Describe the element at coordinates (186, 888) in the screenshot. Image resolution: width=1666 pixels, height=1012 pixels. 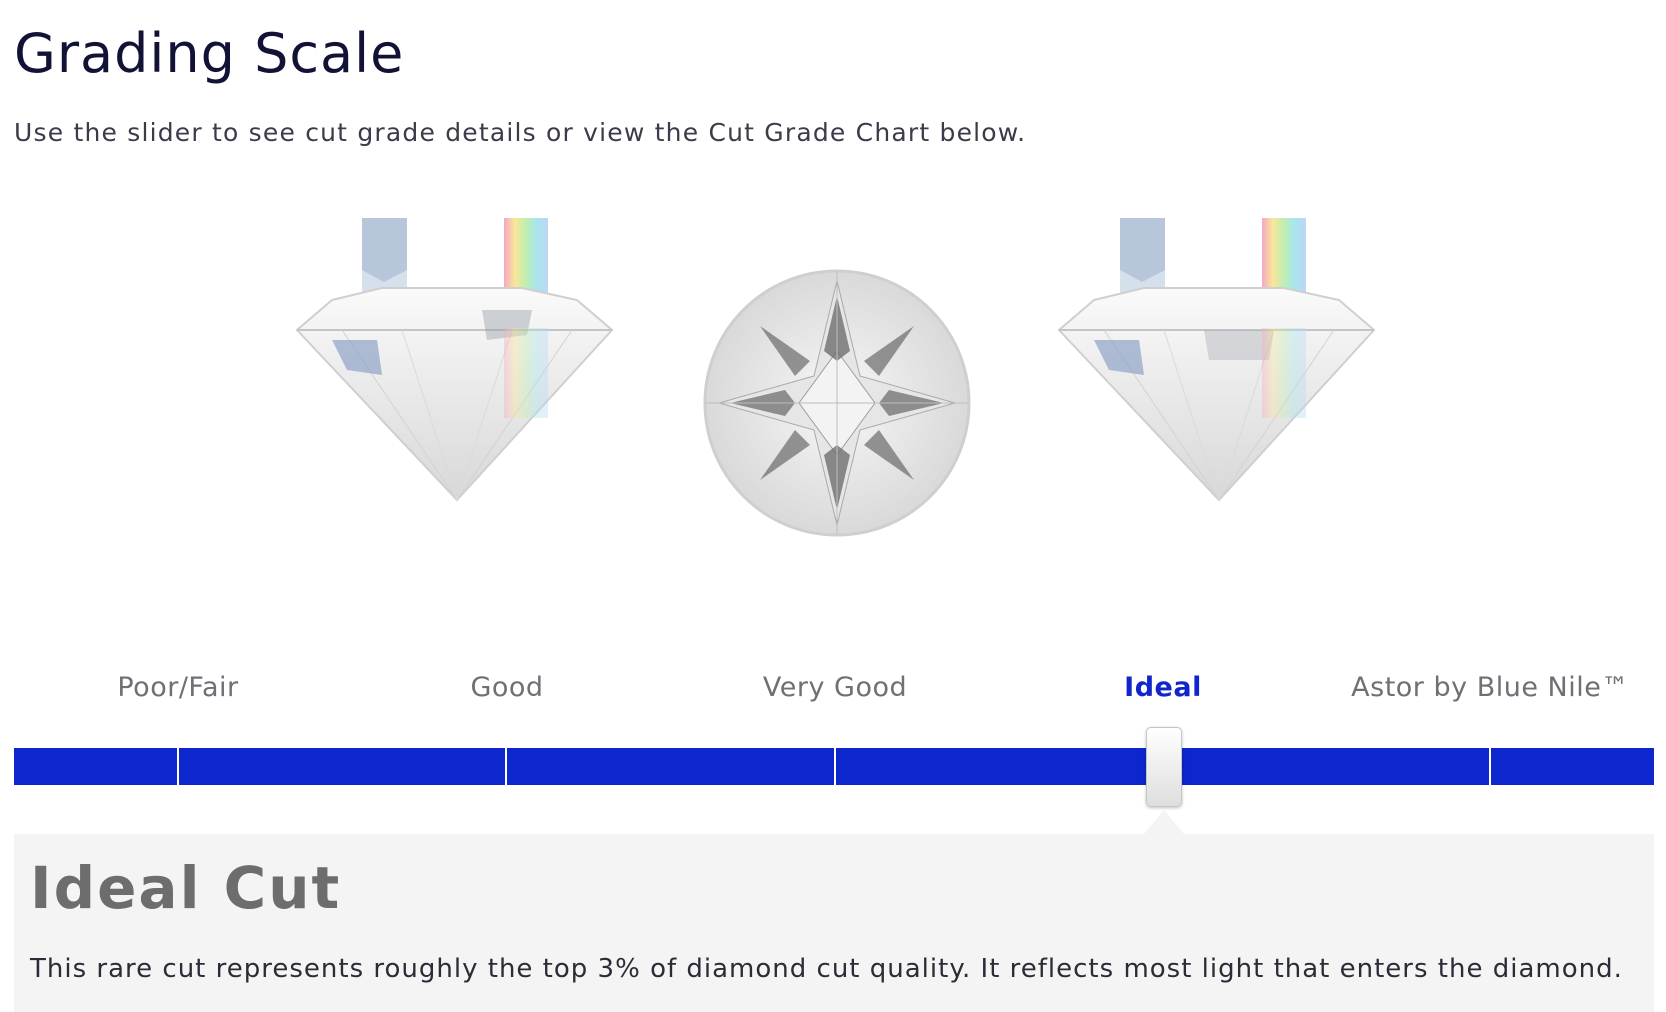
I see `cut-detail-title: Ideal Cut` at that location.